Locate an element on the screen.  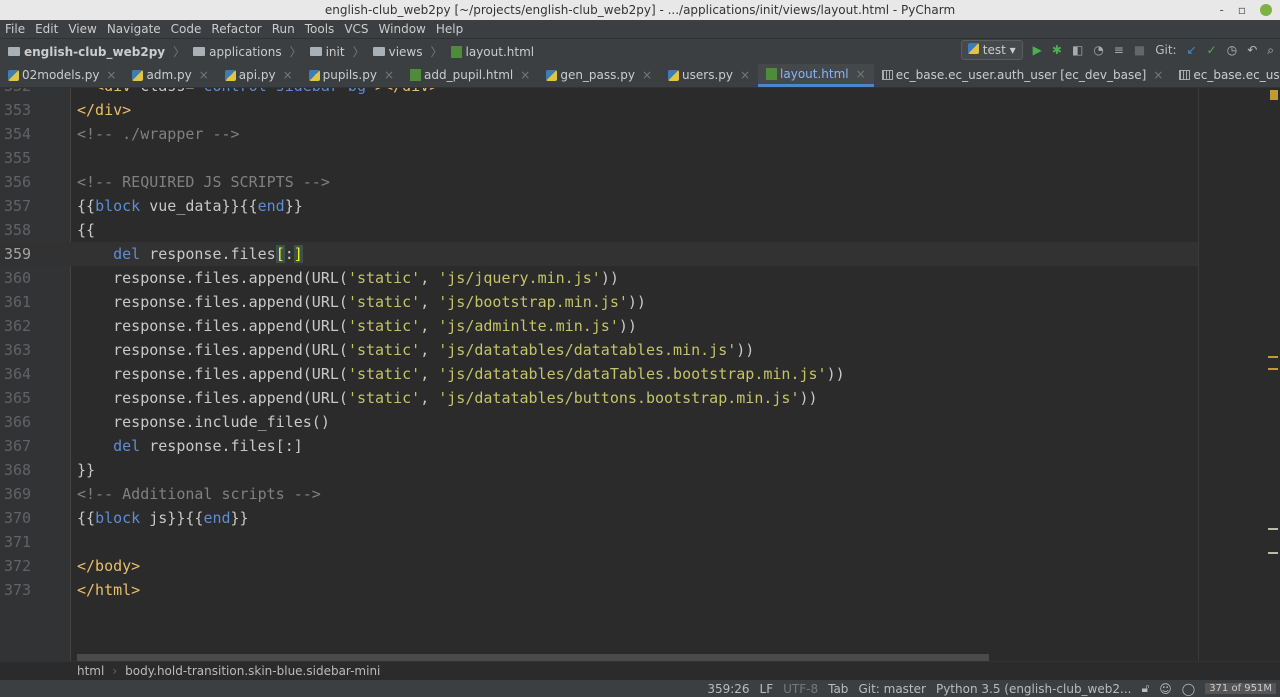
menu-tools: Tools is located at coordinates (320, 29).